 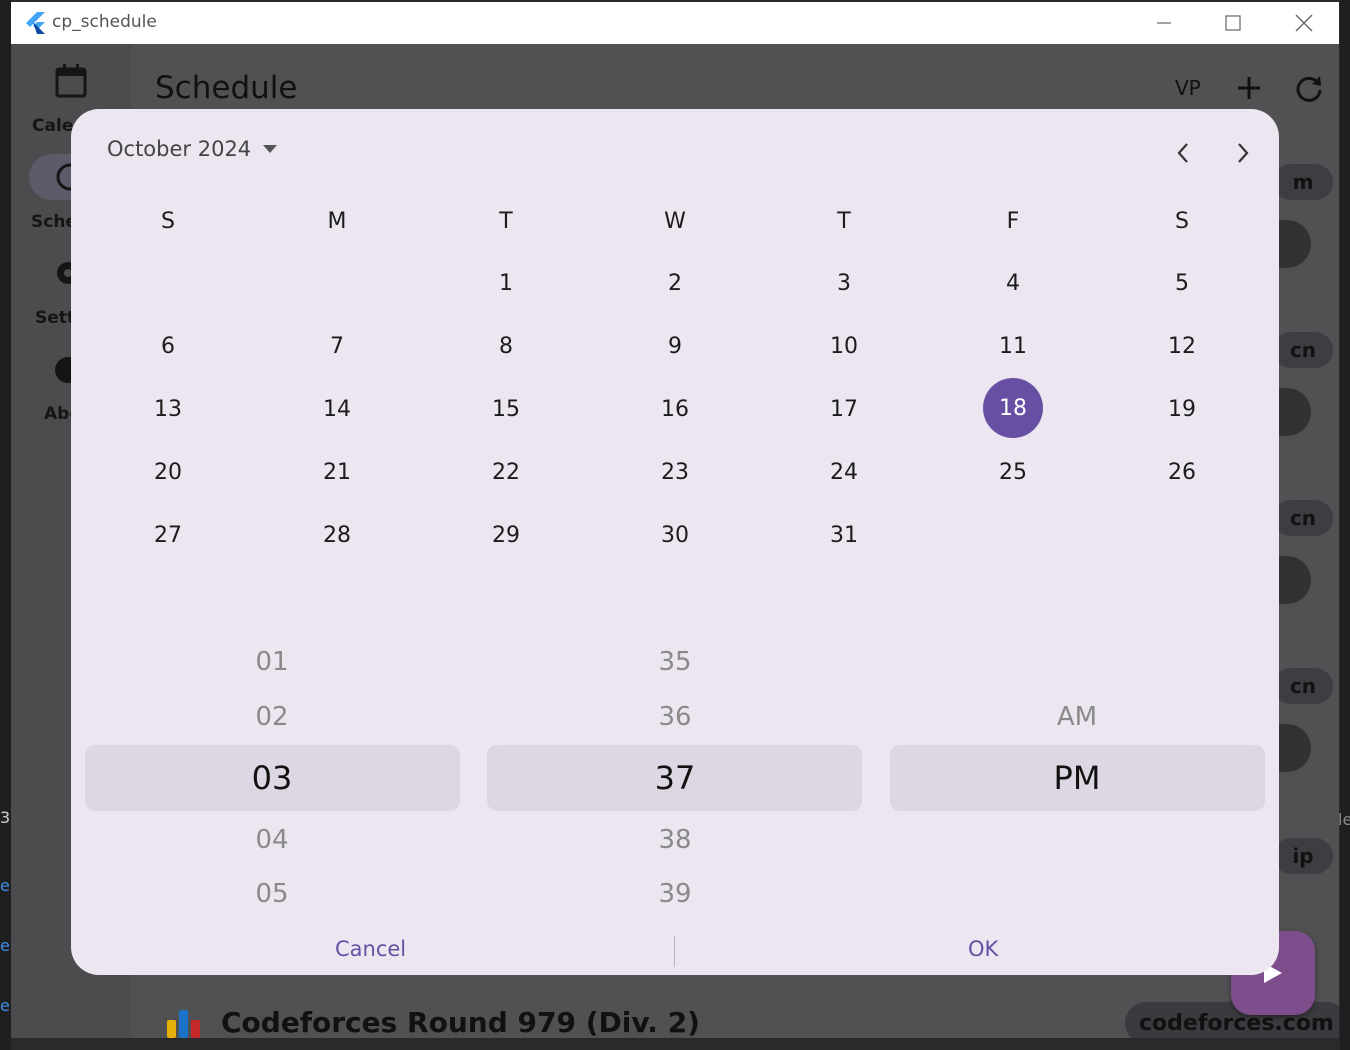 What do you see at coordinates (1013, 346) in the screenshot?
I see `day-cell: 11` at bounding box center [1013, 346].